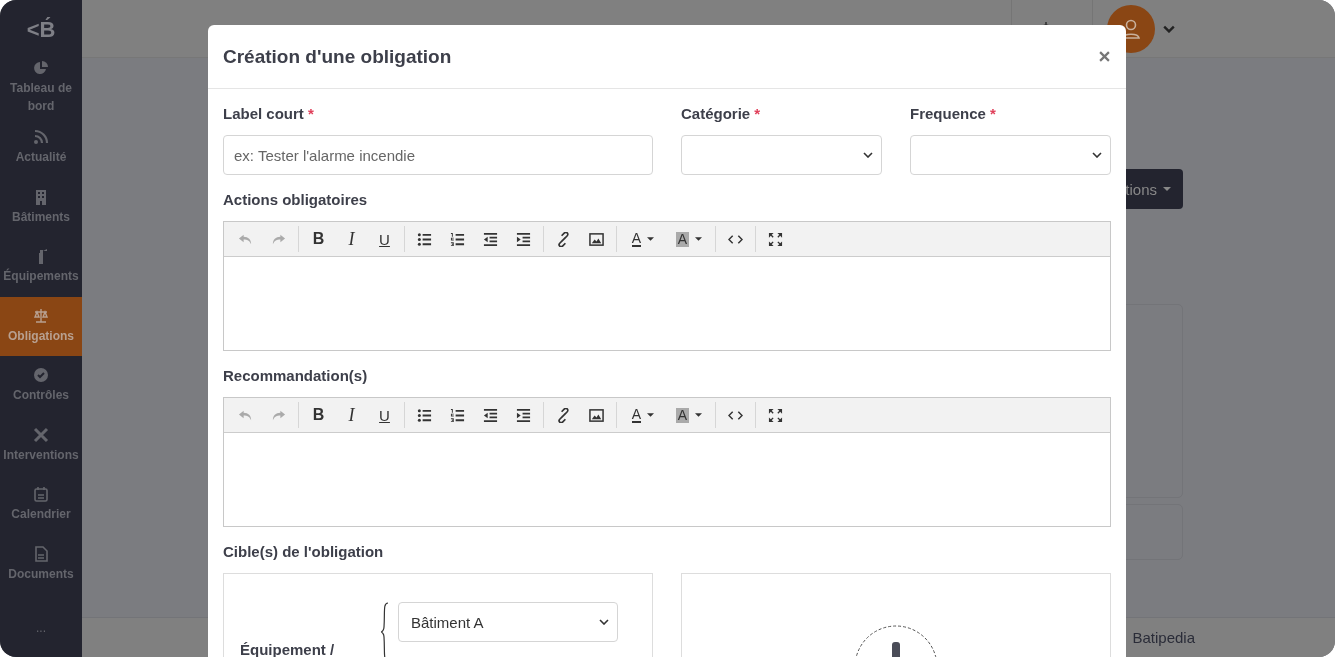 This screenshot has width=1335, height=657. Describe the element at coordinates (41, 28) in the screenshot. I see `app-logo: <B́` at that location.